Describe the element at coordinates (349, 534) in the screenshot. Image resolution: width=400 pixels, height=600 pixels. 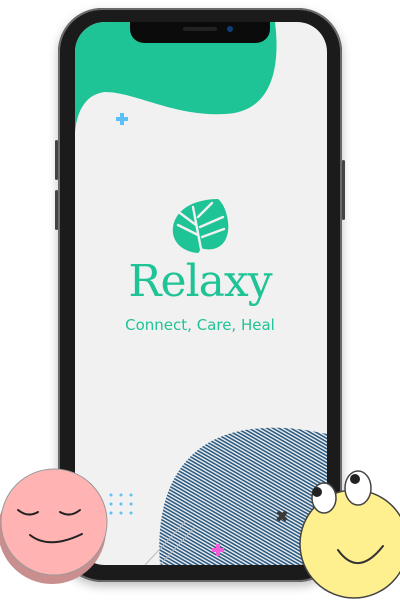
I see `rolling-eyes-face` at that location.